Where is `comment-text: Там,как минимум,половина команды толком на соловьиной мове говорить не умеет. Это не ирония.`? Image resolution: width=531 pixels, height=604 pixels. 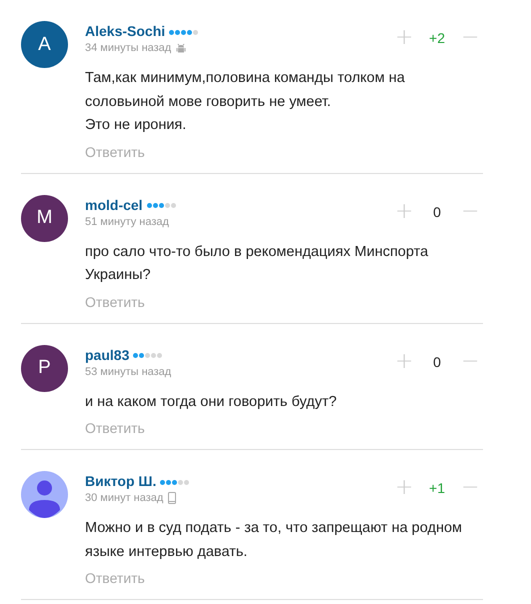 comment-text: Там,как минимум,половина команды толком на соловьиной мове говорить не умеет. Это не ирония. is located at coordinates (245, 102).